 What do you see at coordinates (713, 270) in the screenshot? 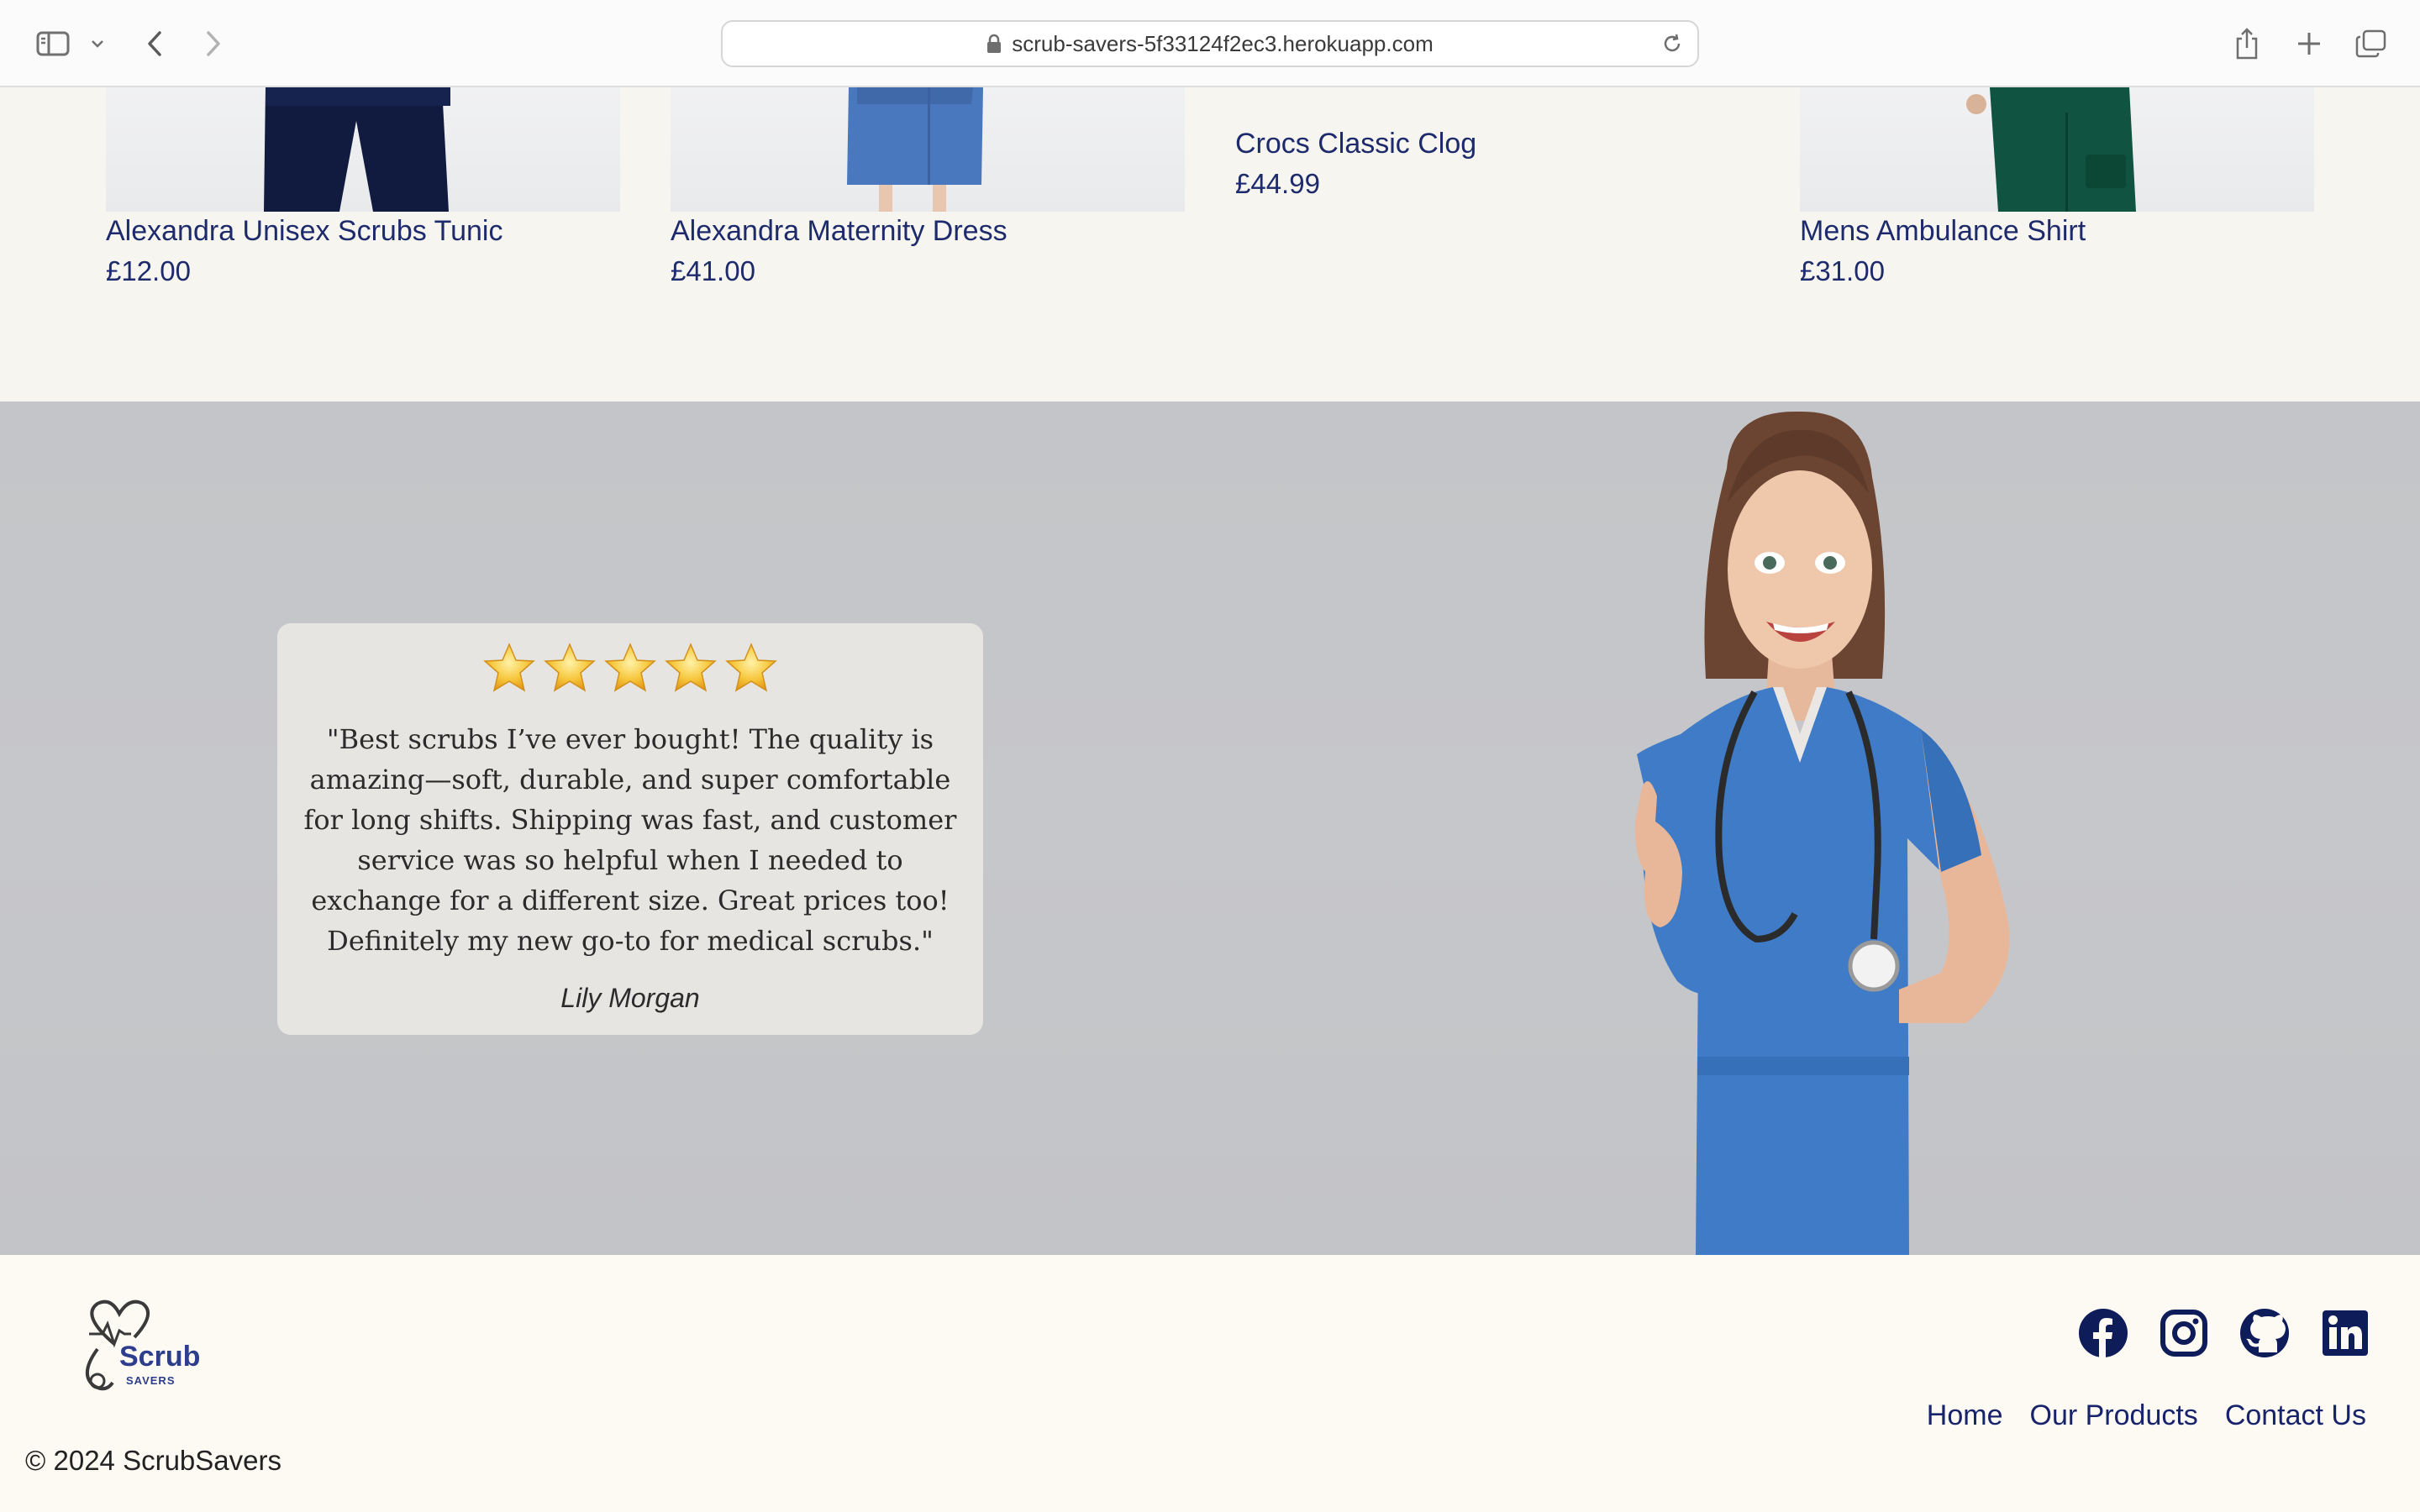
I see `product-price: £41.00` at bounding box center [713, 270].